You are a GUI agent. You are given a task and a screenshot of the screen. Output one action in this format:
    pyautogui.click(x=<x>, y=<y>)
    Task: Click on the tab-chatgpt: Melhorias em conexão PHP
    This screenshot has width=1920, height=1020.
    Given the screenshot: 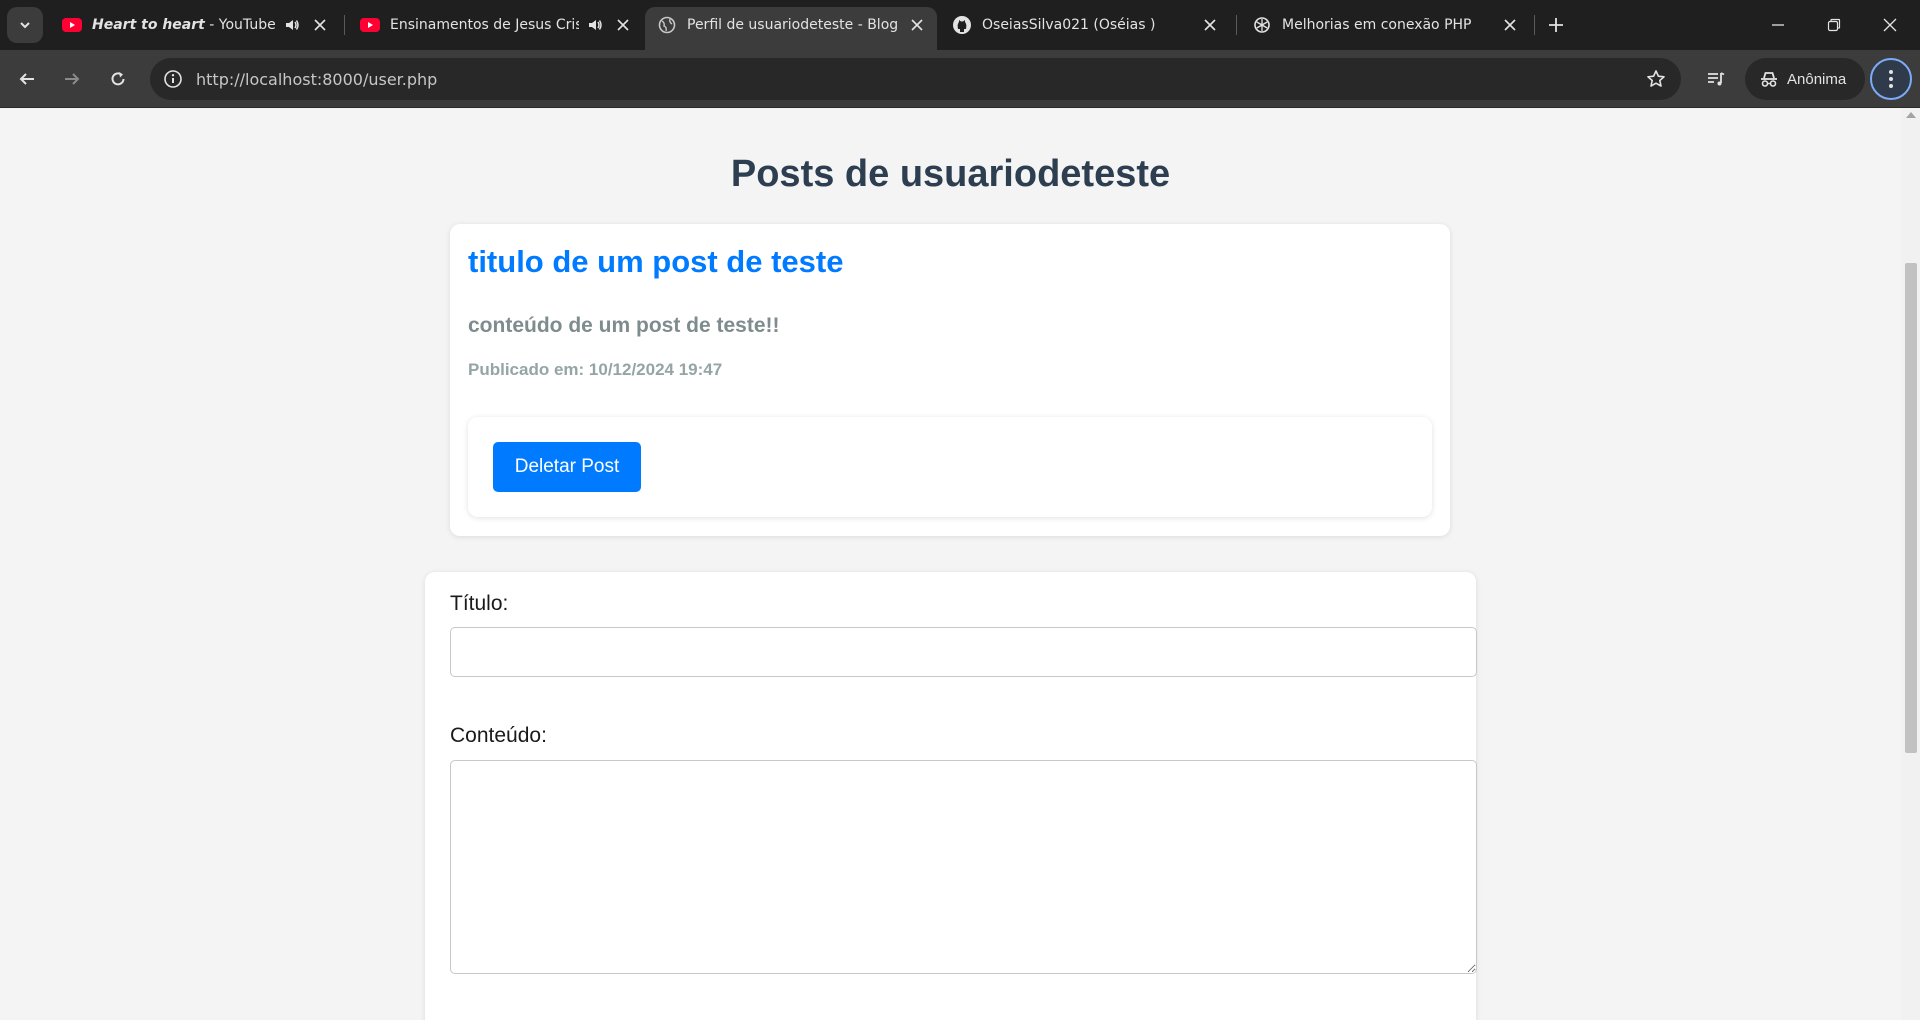 What is the action you would take?
    pyautogui.click(x=1385, y=25)
    